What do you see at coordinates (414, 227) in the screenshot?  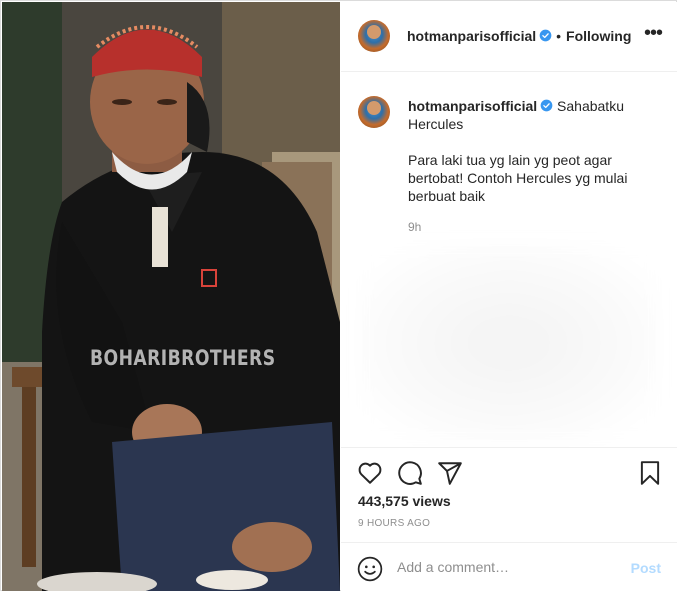 I see `caption-timestamp: 9h` at bounding box center [414, 227].